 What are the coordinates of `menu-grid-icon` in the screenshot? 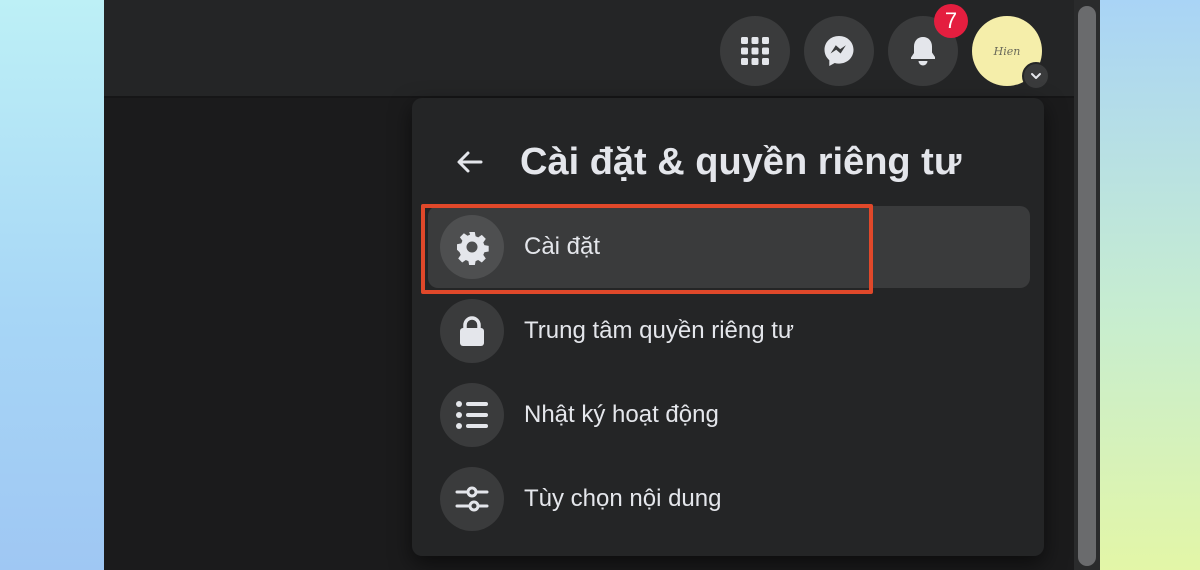 It's located at (755, 51).